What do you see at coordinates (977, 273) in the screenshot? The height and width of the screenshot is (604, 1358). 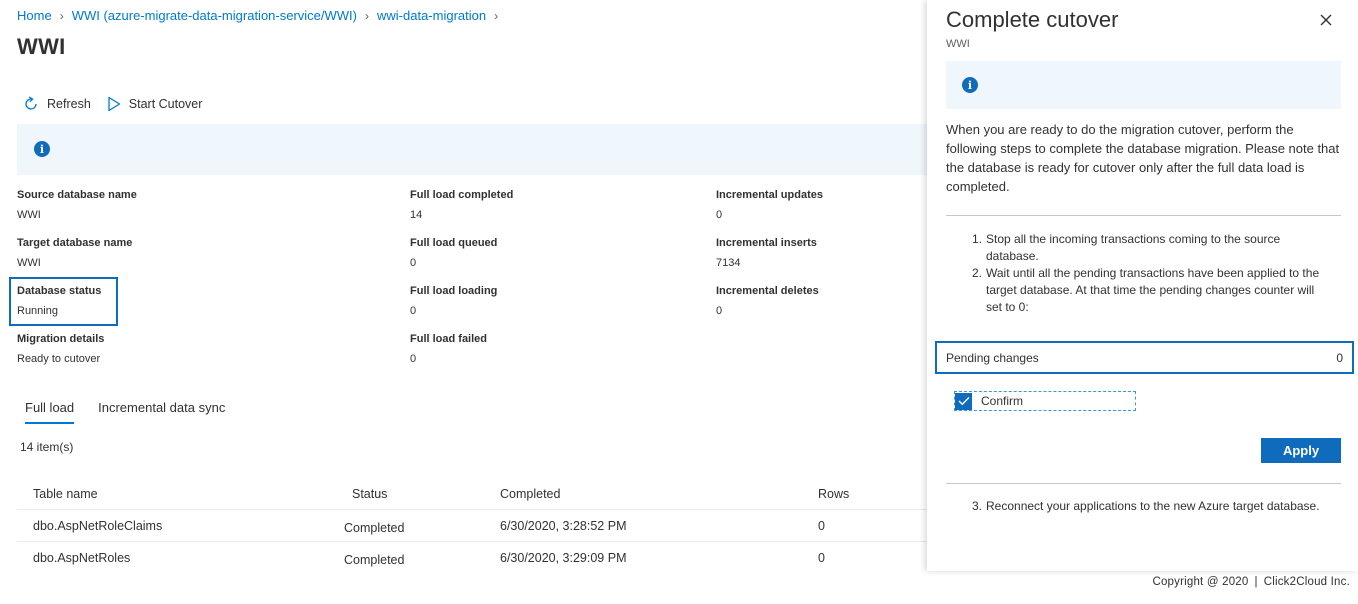 I see `step-number: 2.` at bounding box center [977, 273].